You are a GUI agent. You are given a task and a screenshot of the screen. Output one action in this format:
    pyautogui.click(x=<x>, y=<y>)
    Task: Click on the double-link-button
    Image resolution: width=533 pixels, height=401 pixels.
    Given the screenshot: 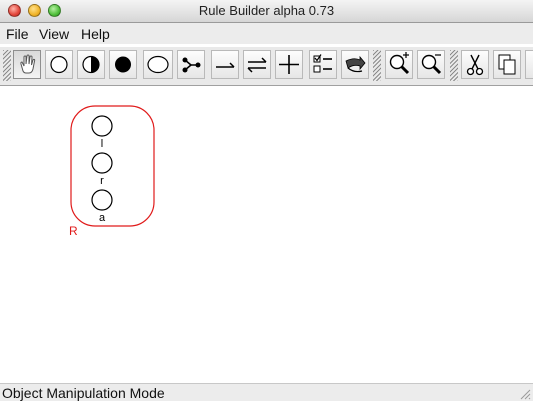 What is the action you would take?
    pyautogui.click(x=257, y=64)
    